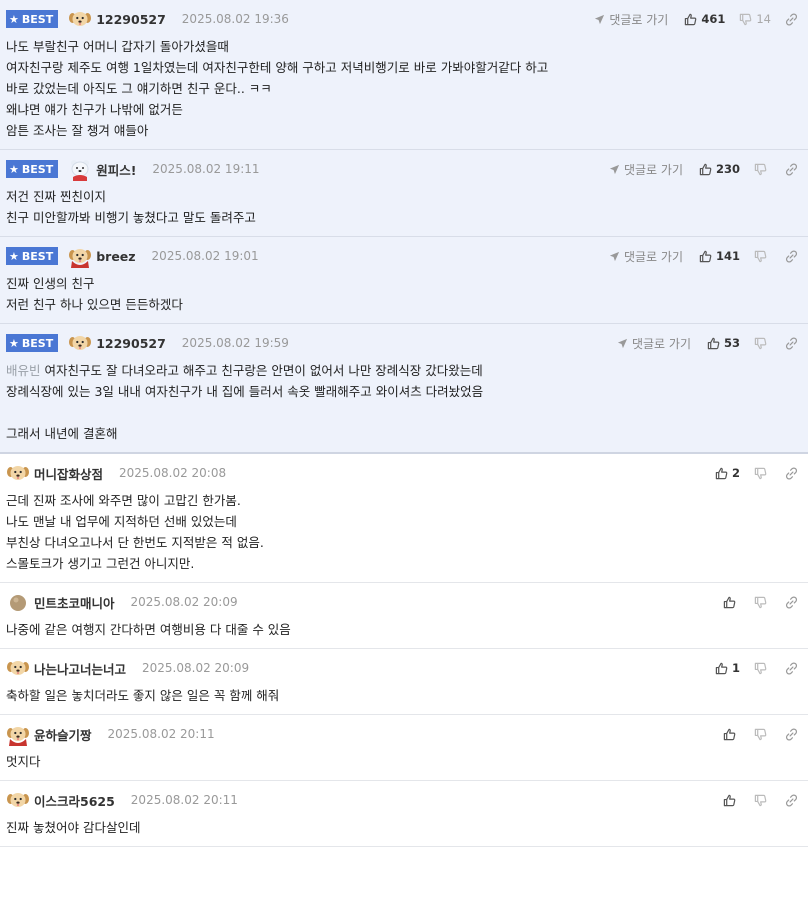 The image size is (808, 899). I want to click on comment-date: 2025.08.02 20:09, so click(184, 602).